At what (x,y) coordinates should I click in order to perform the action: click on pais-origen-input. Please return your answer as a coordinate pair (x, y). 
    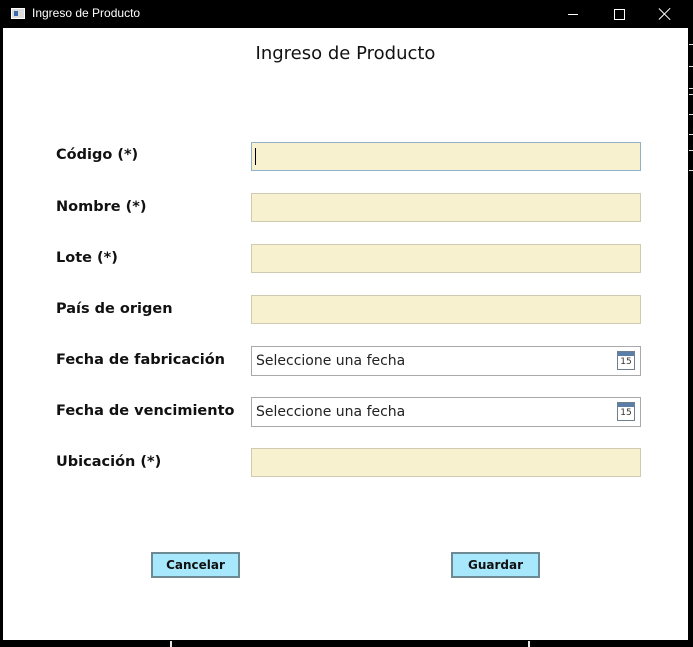
    Looking at the image, I should click on (446, 309).